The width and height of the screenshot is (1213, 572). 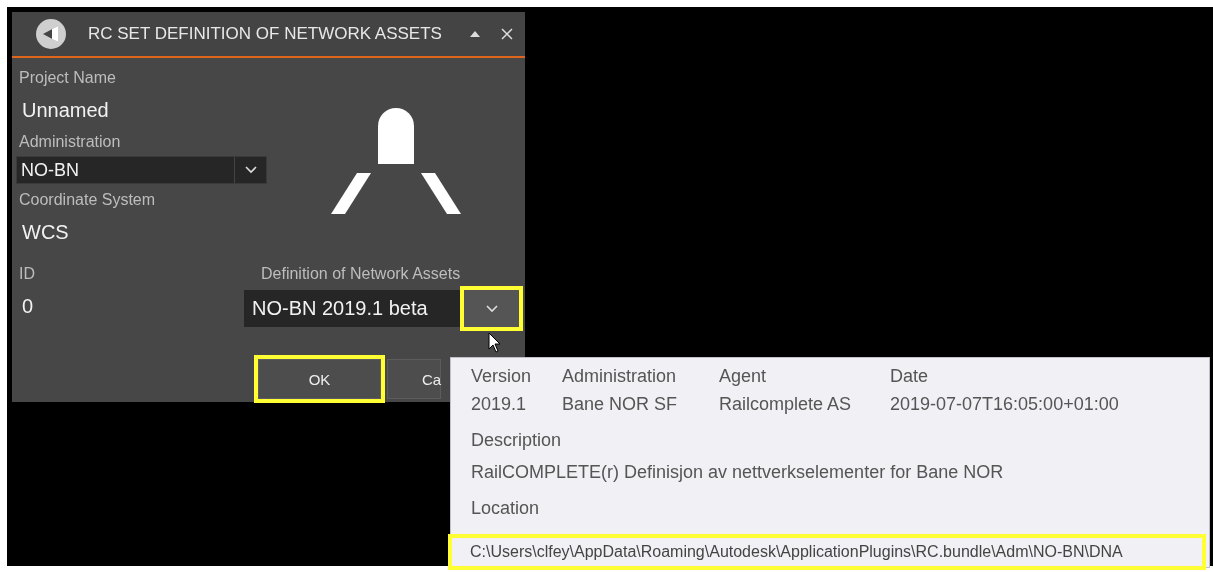 What do you see at coordinates (743, 376) in the screenshot?
I see `column-label: Agent` at bounding box center [743, 376].